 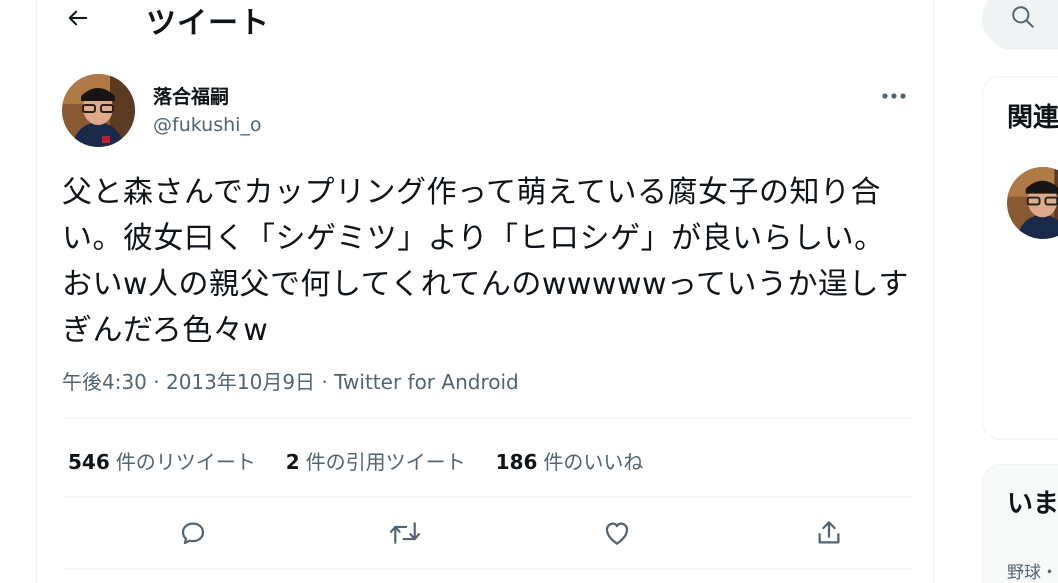 I want to click on retweet-button, so click(x=405, y=533).